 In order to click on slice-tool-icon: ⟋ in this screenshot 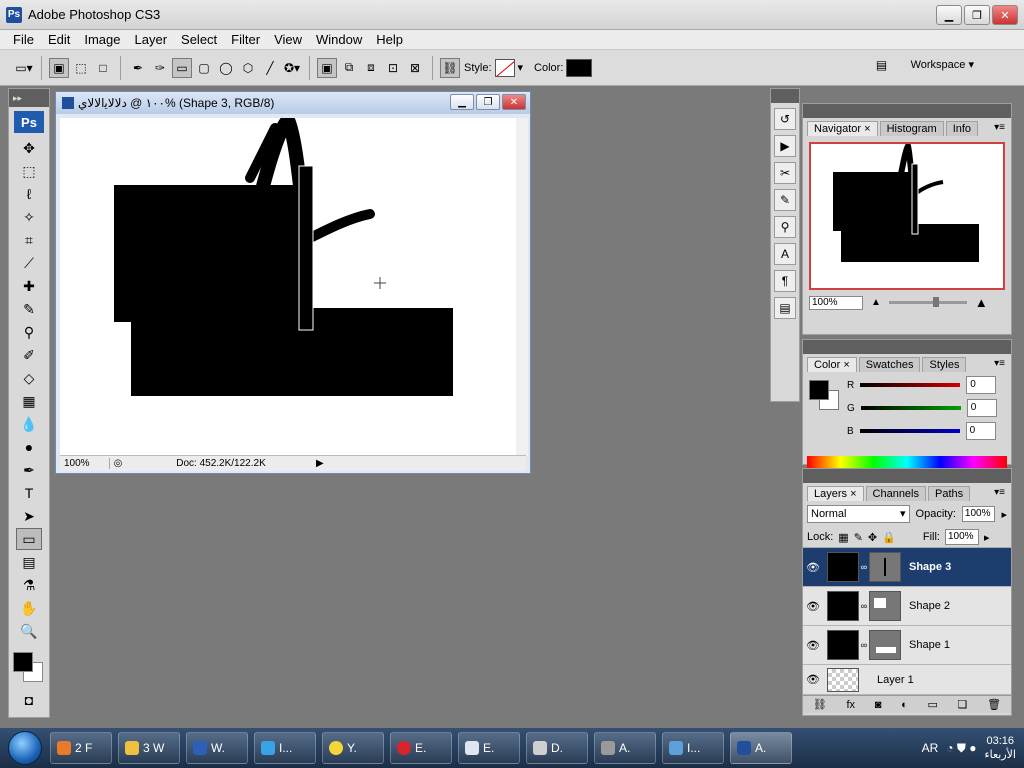, I will do `click(29, 263)`.